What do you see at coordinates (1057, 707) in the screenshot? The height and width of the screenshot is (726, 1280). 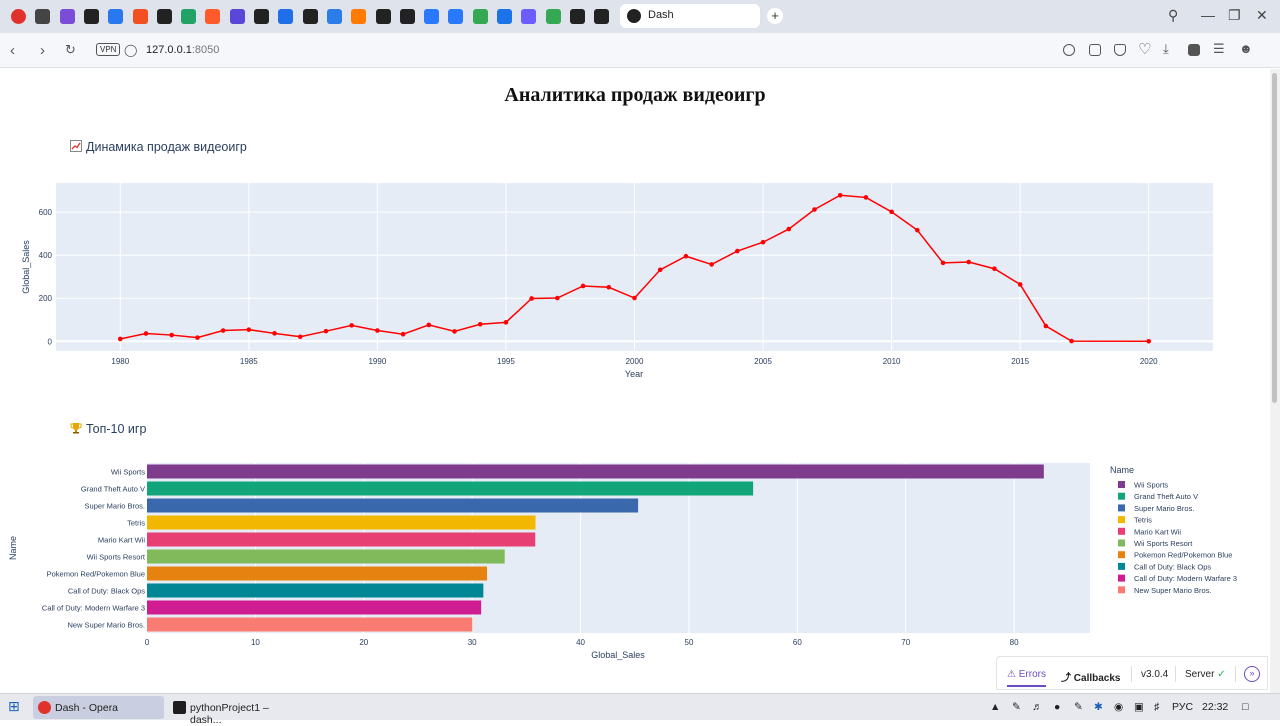 I see `antivirus-icon: ●` at bounding box center [1057, 707].